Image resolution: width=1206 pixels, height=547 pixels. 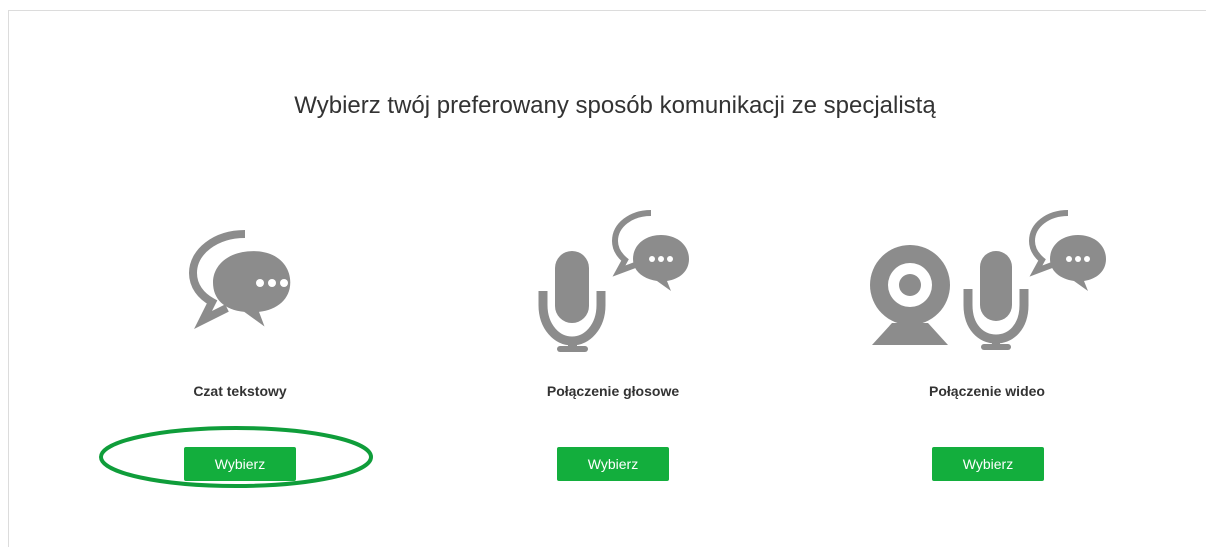 What do you see at coordinates (987, 280) in the screenshot?
I see `webcam-microphone-chat-icon` at bounding box center [987, 280].